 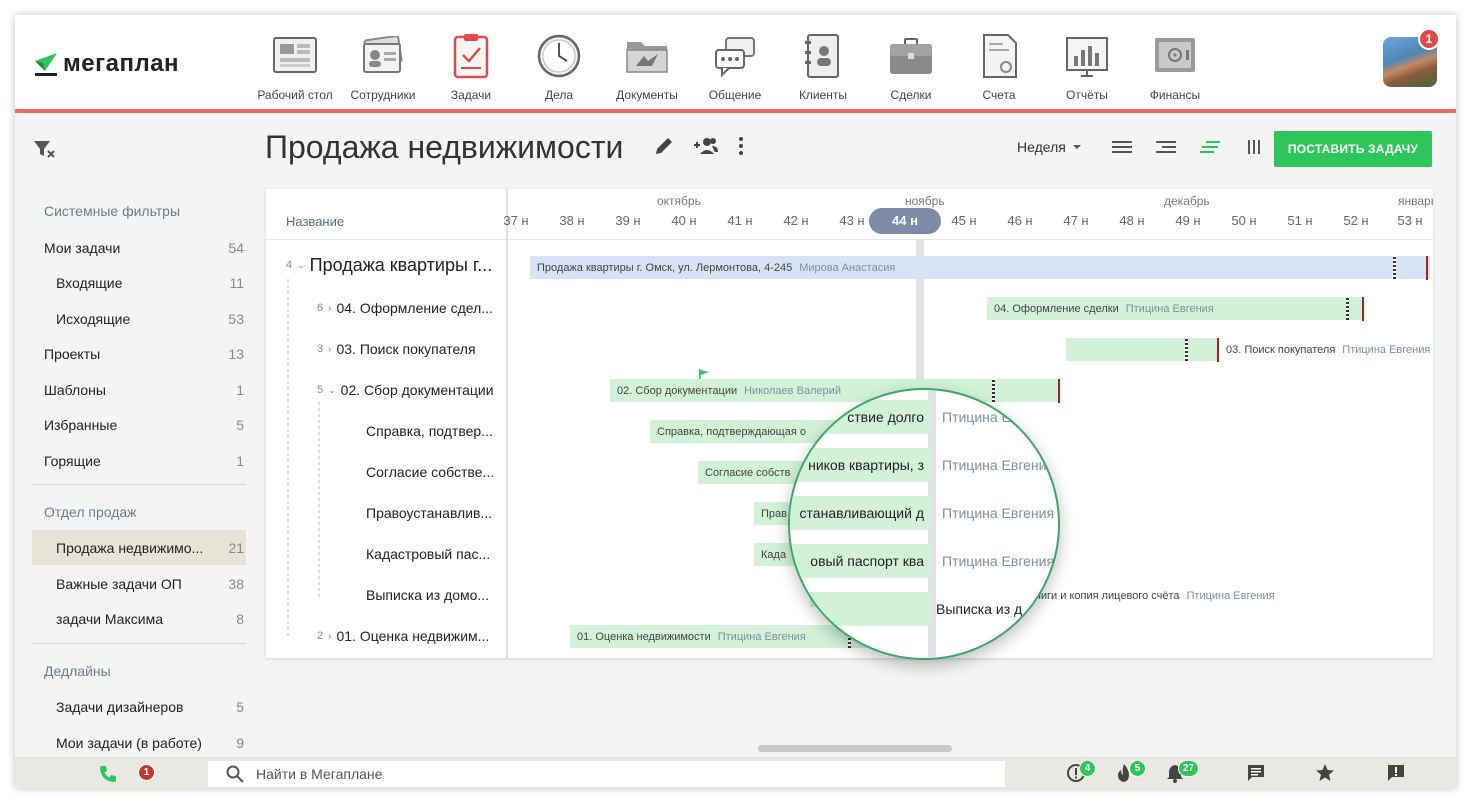 What do you see at coordinates (108, 774) in the screenshot?
I see `phone-icon` at bounding box center [108, 774].